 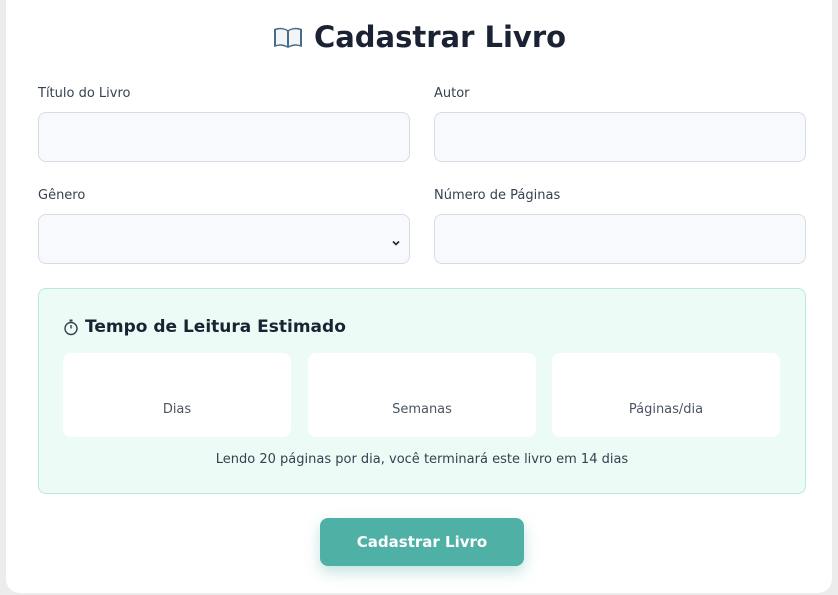 What do you see at coordinates (71, 327) in the screenshot?
I see `stopwatch-icon` at bounding box center [71, 327].